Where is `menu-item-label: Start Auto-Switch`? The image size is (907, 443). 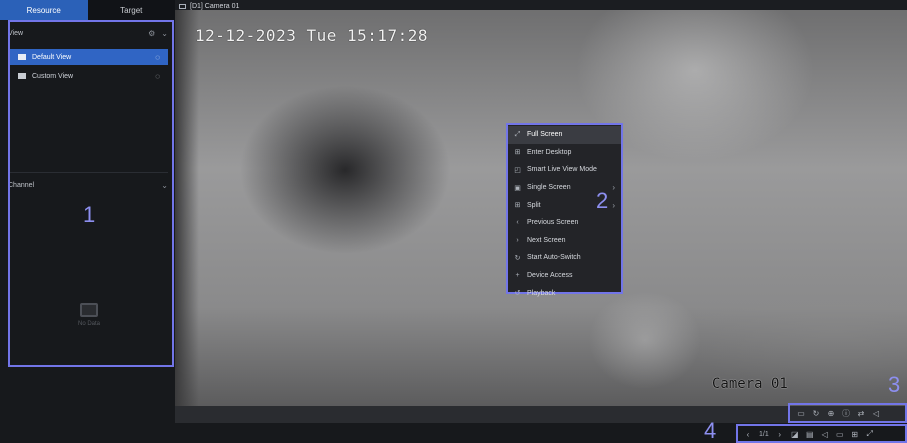 menu-item-label: Start Auto-Switch is located at coordinates (554, 258).